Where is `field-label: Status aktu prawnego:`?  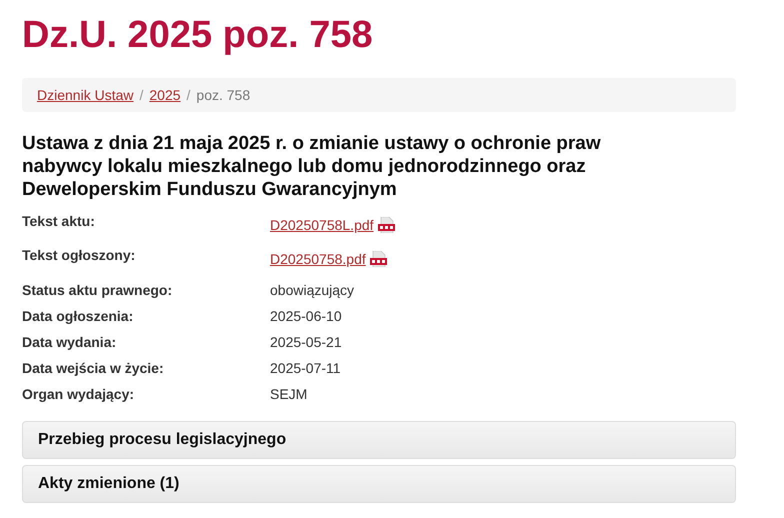
field-label: Status aktu prawnego: is located at coordinates (98, 290).